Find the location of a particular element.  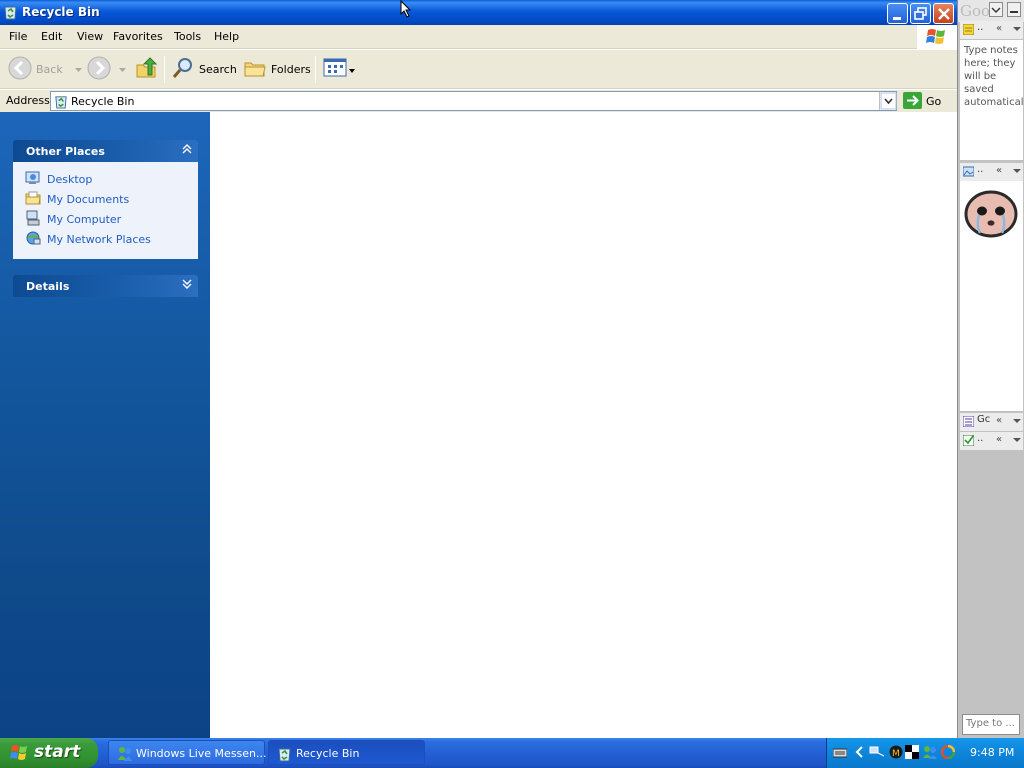

other-places-header: Other Places is located at coordinates (105, 151).